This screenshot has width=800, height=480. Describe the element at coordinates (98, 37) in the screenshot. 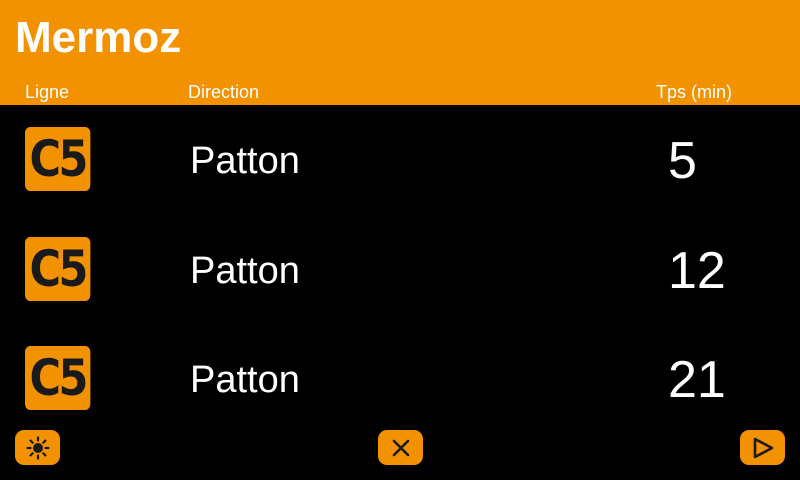

I see `stop-name-title: Mermoz` at that location.